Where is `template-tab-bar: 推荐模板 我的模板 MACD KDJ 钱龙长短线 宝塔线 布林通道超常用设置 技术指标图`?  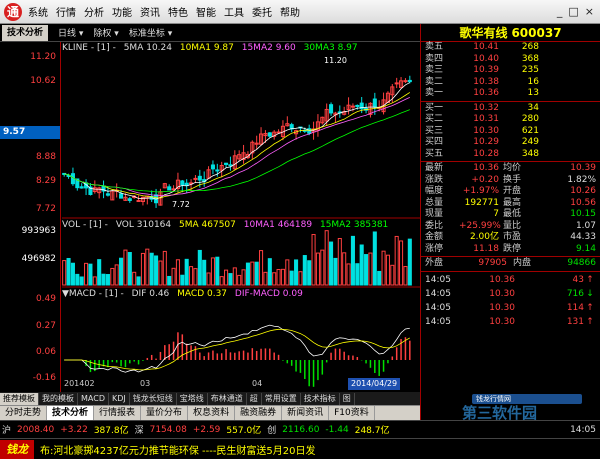
template-tab-bar: 推荐模板 我的模板 MACD KDJ 钱龙长短线 宝塔线 布林通道超常用设置 技术指标图 is located at coordinates (210, 398).